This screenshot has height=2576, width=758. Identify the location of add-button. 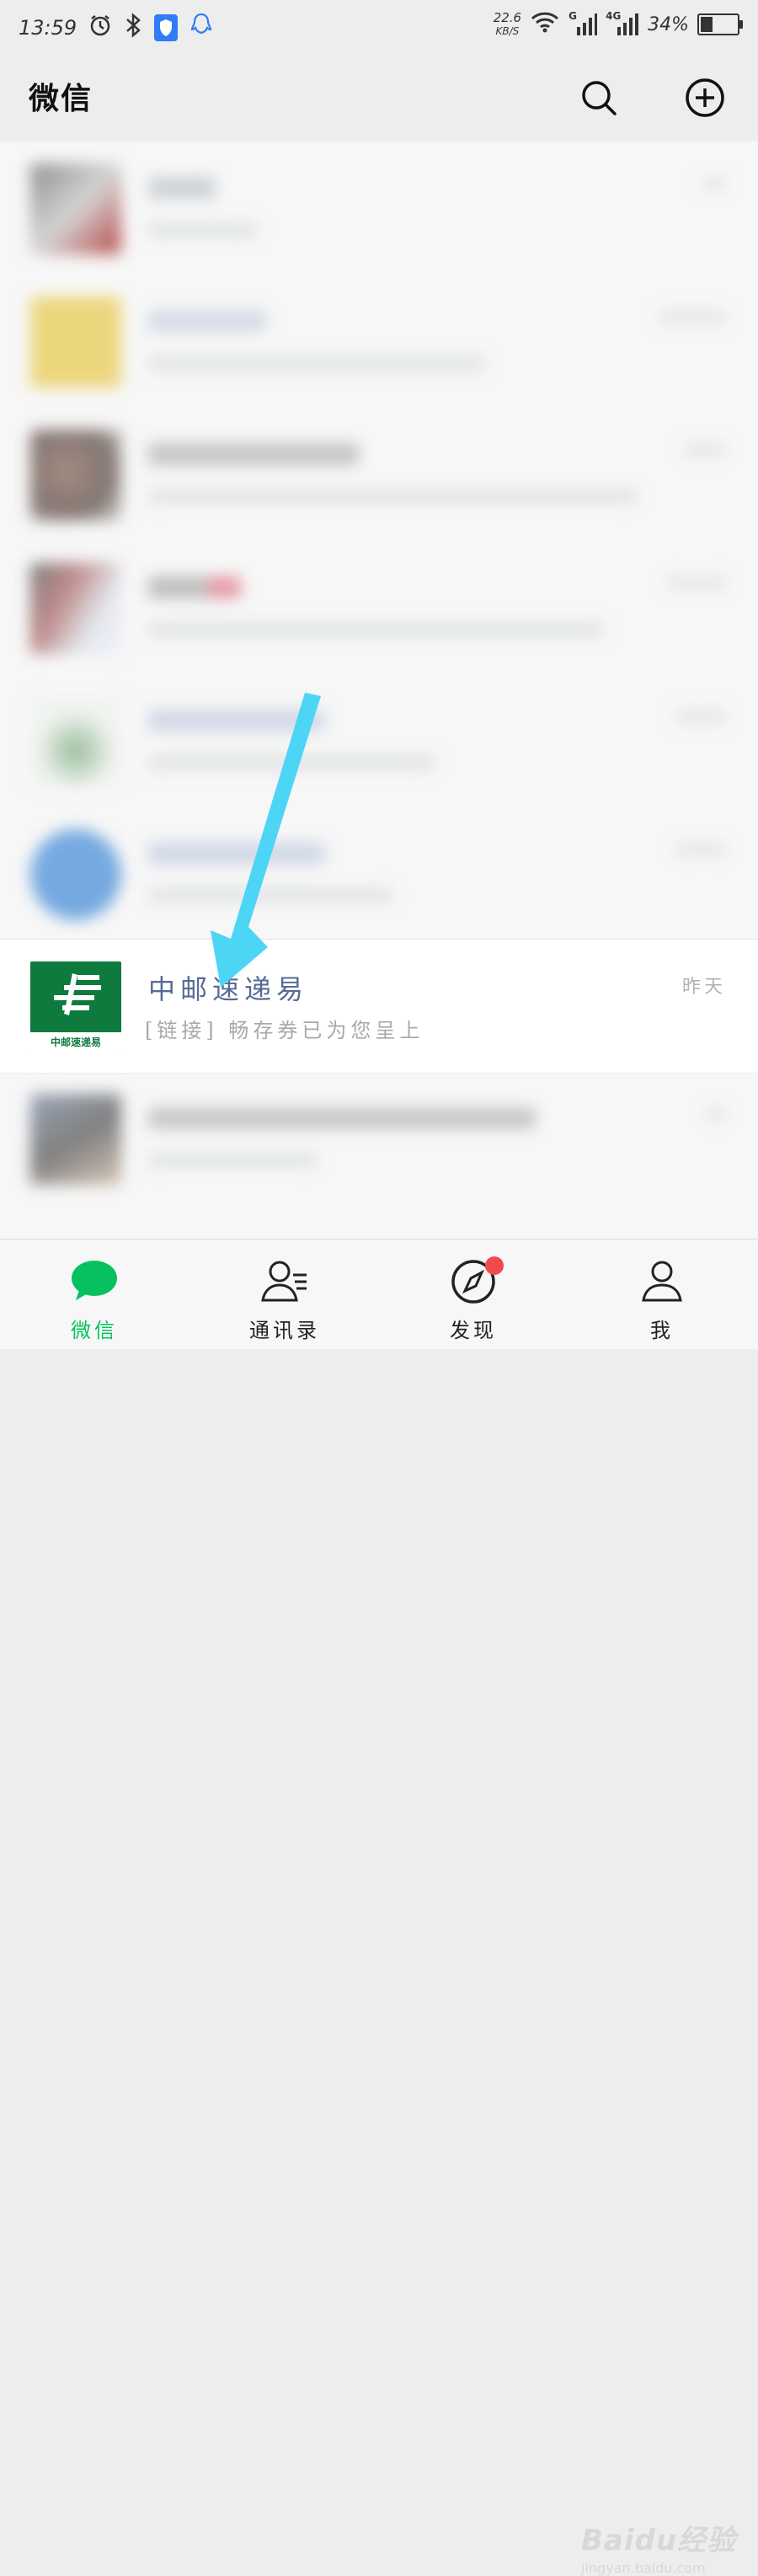
(705, 97).